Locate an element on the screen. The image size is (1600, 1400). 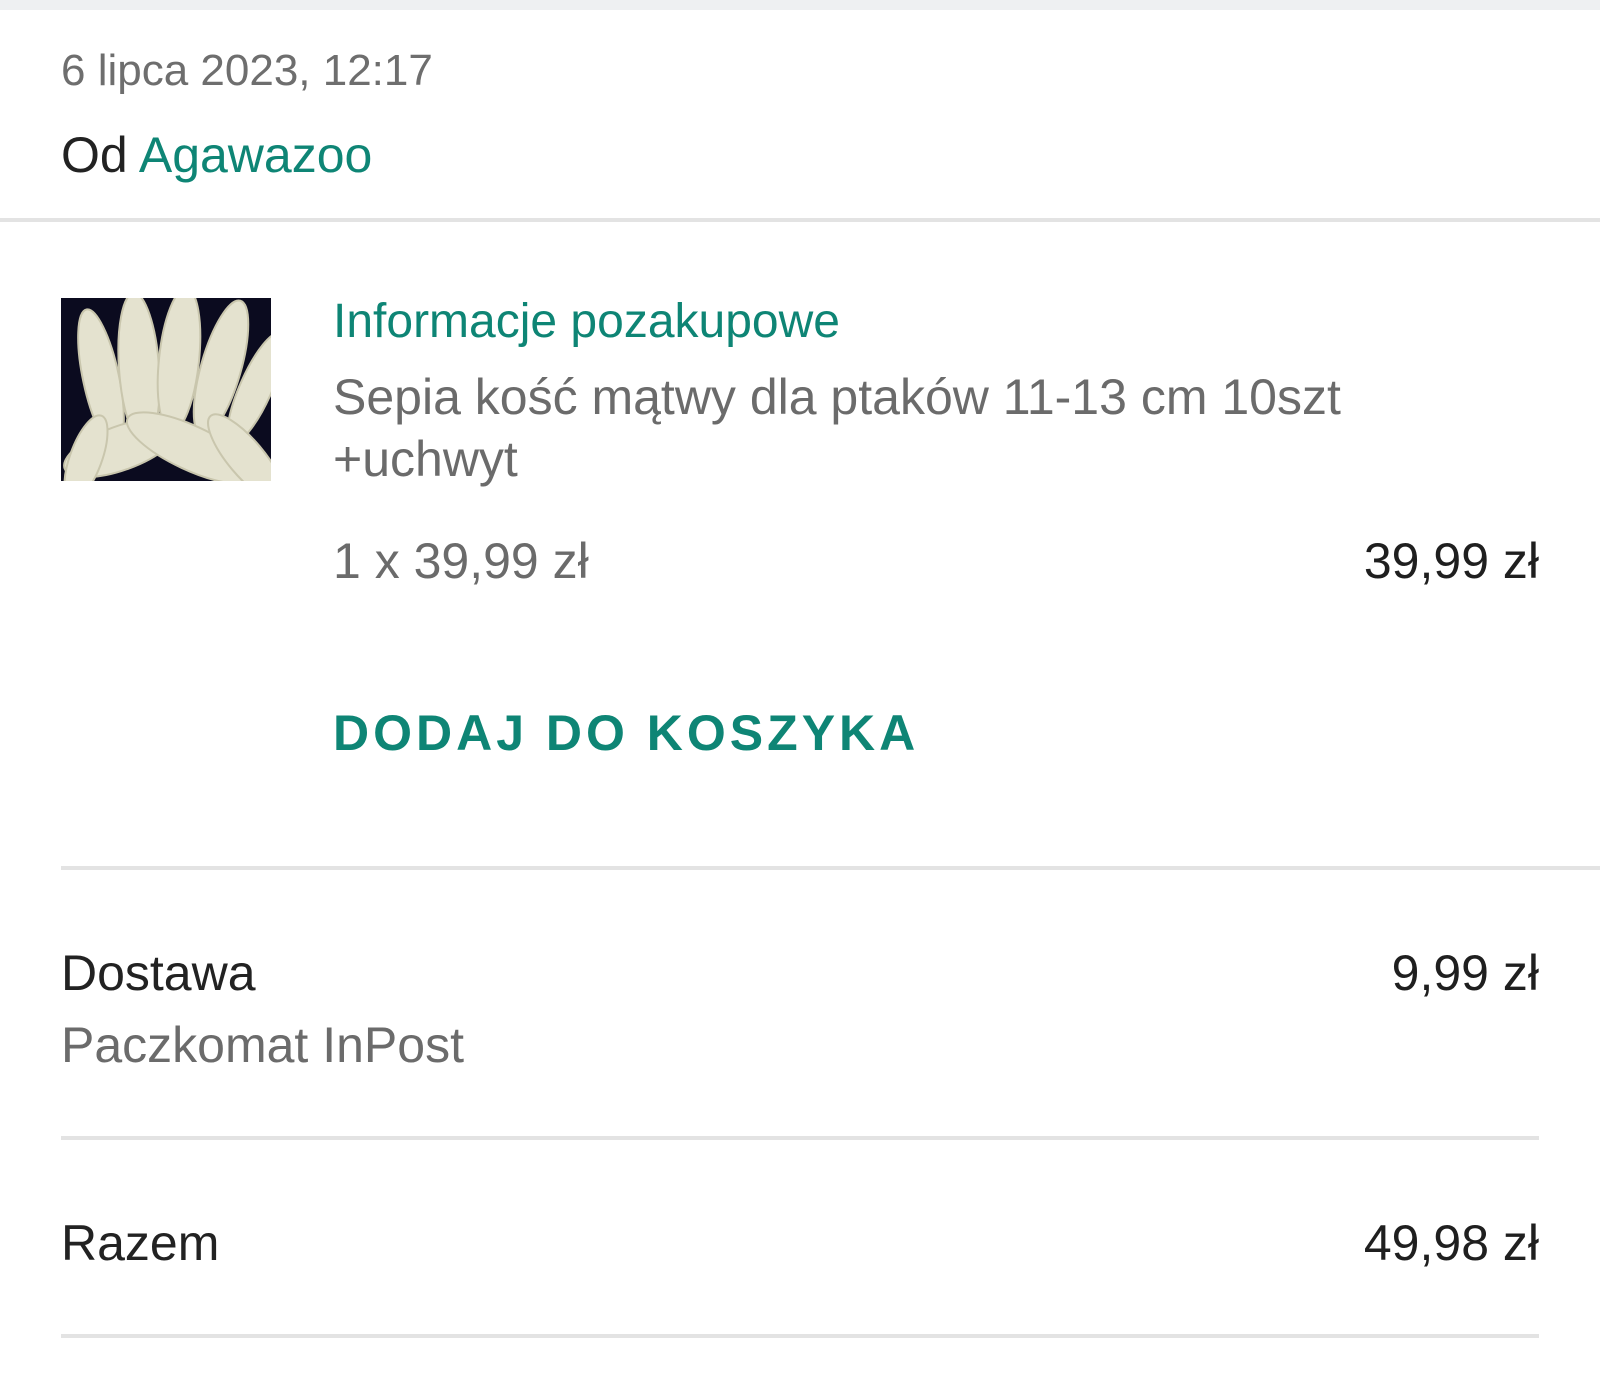
add-to-cart-button: DODAJ DO KOSZYKA is located at coordinates (626, 733).